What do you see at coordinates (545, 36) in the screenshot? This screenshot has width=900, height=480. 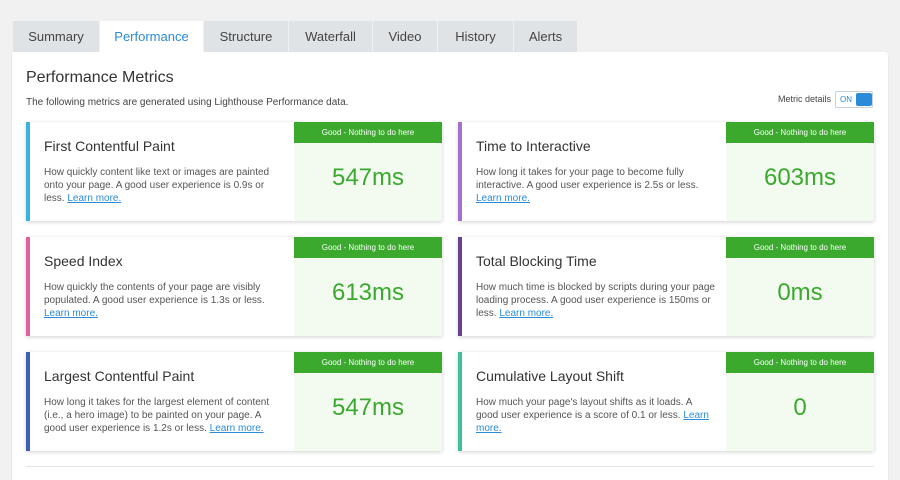 I see `tab-alerts: Alerts` at bounding box center [545, 36].